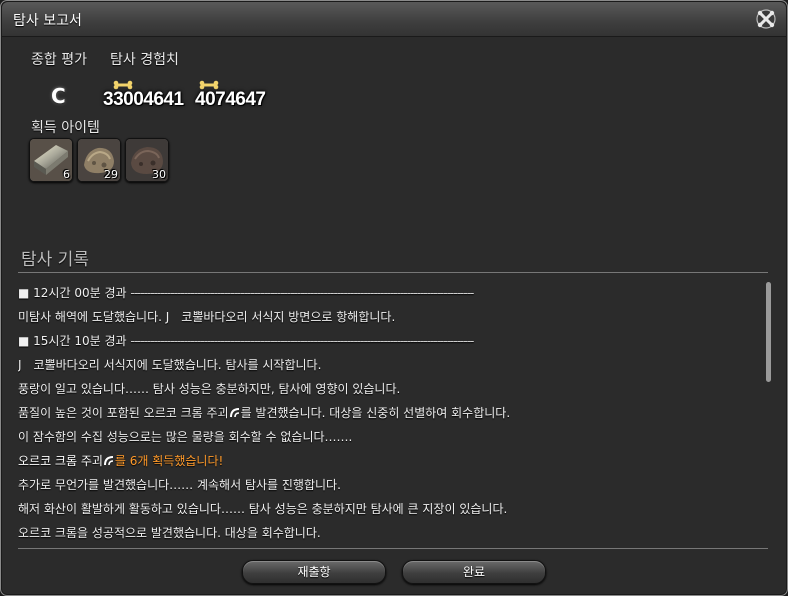  I want to click on log-line: 이 잠수함의 수집 성능으로는 많은 물량을 회수할 수 없습니다……., so click(185, 437).